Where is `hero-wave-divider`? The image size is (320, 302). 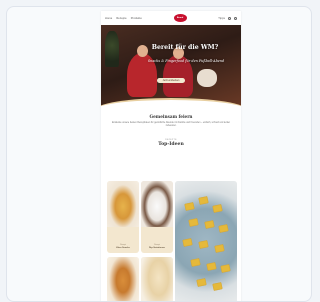
hero-wave-divider is located at coordinates (171, 103).